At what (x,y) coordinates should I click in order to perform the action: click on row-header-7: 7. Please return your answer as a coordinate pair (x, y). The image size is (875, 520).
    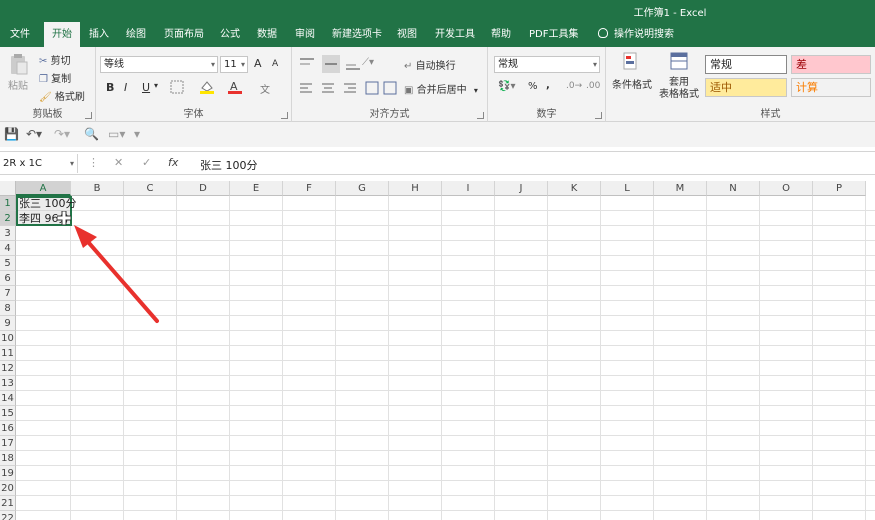
    Looking at the image, I should click on (8, 293).